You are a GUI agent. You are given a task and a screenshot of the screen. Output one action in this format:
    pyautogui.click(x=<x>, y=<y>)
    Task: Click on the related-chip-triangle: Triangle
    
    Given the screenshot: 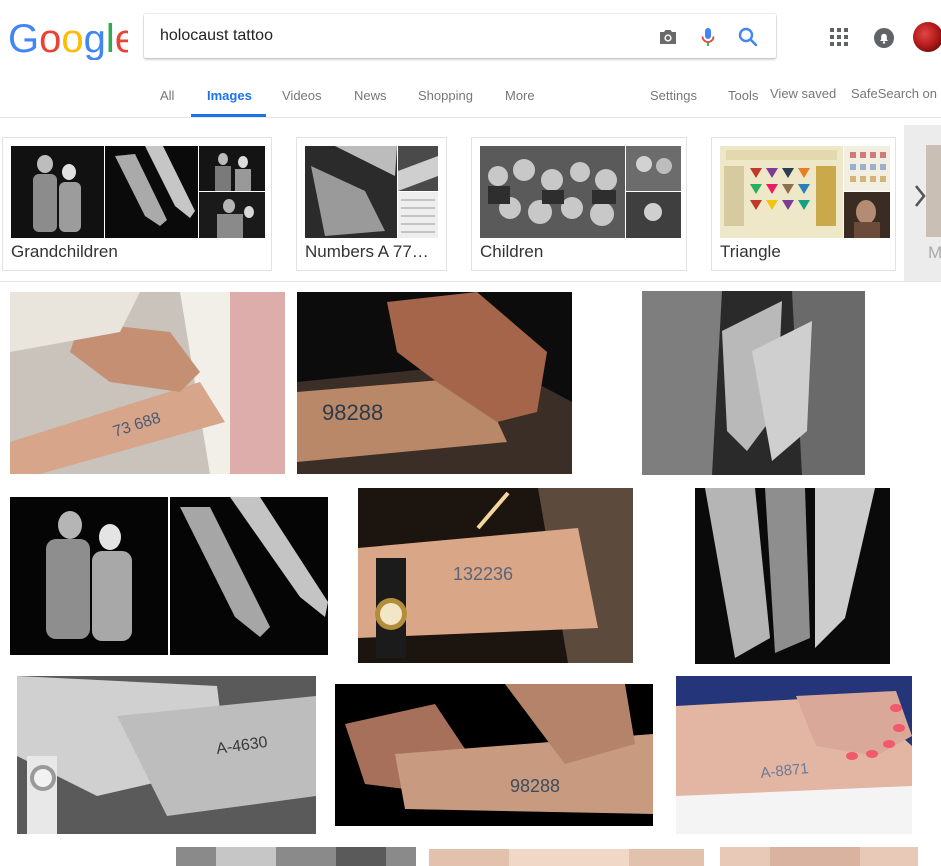 What is the action you would take?
    pyautogui.click(x=803, y=204)
    